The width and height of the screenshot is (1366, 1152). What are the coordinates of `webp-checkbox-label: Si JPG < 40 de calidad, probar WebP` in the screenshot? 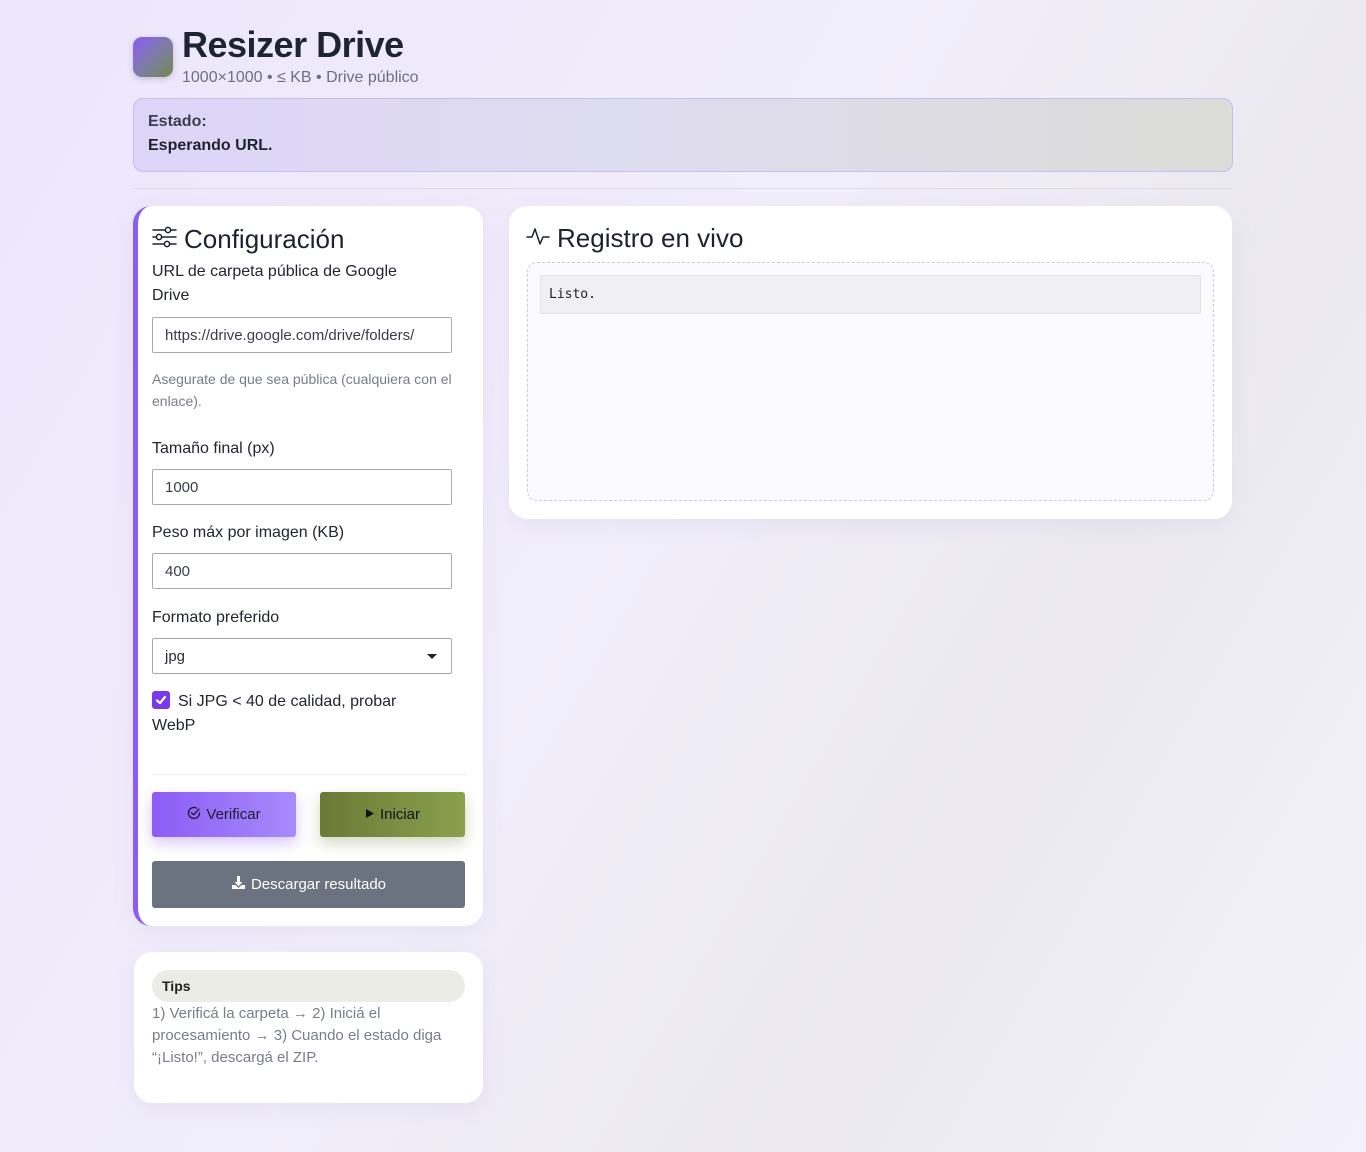 It's located at (274, 713).